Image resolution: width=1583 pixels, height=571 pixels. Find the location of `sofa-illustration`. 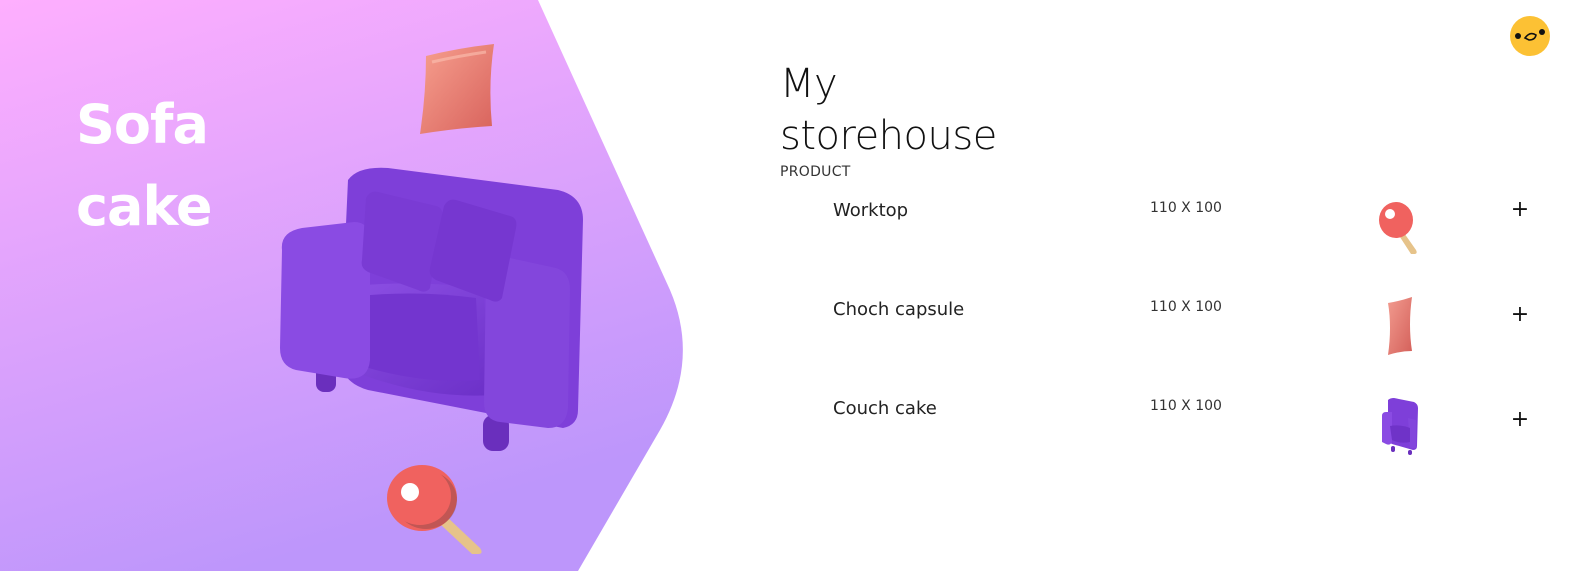

sofa-illustration is located at coordinates (433, 307).